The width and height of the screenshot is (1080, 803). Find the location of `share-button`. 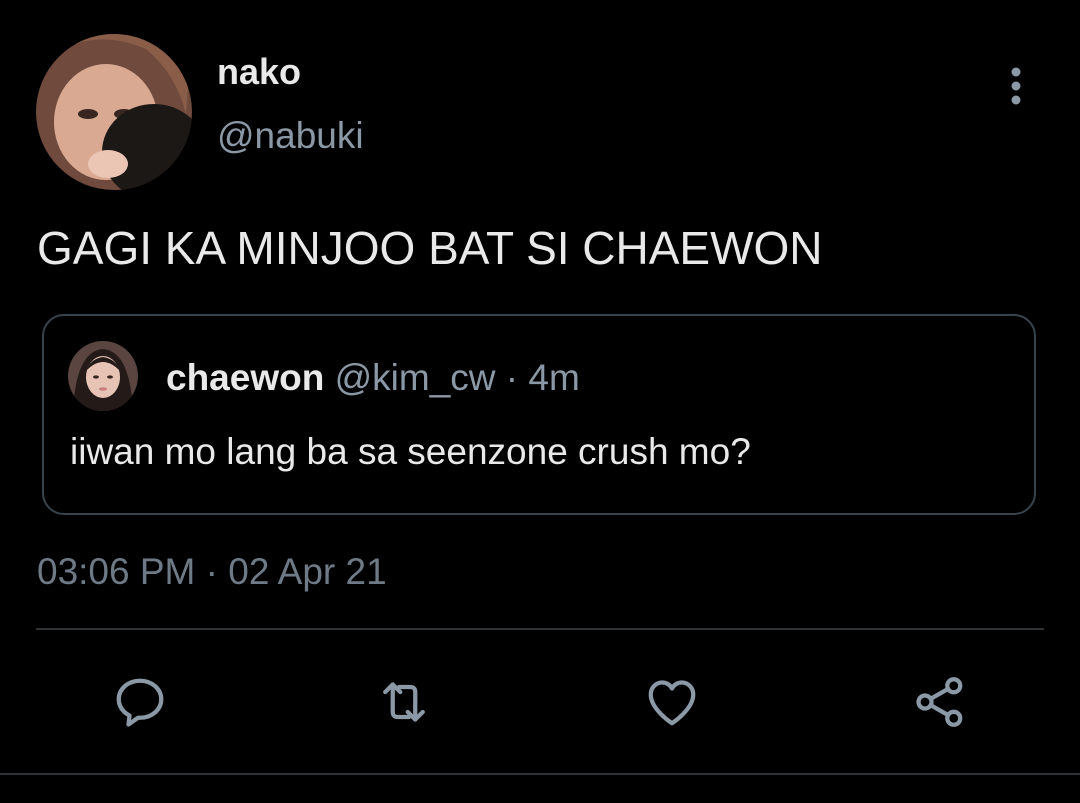

share-button is located at coordinates (940, 702).